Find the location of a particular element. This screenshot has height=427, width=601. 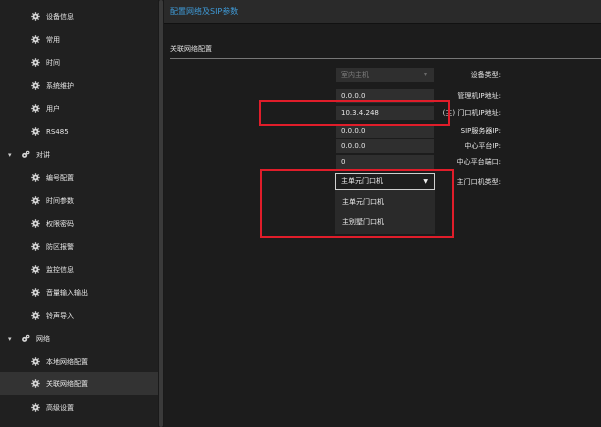

sidebar-item-label: 用户 is located at coordinates (53, 108).